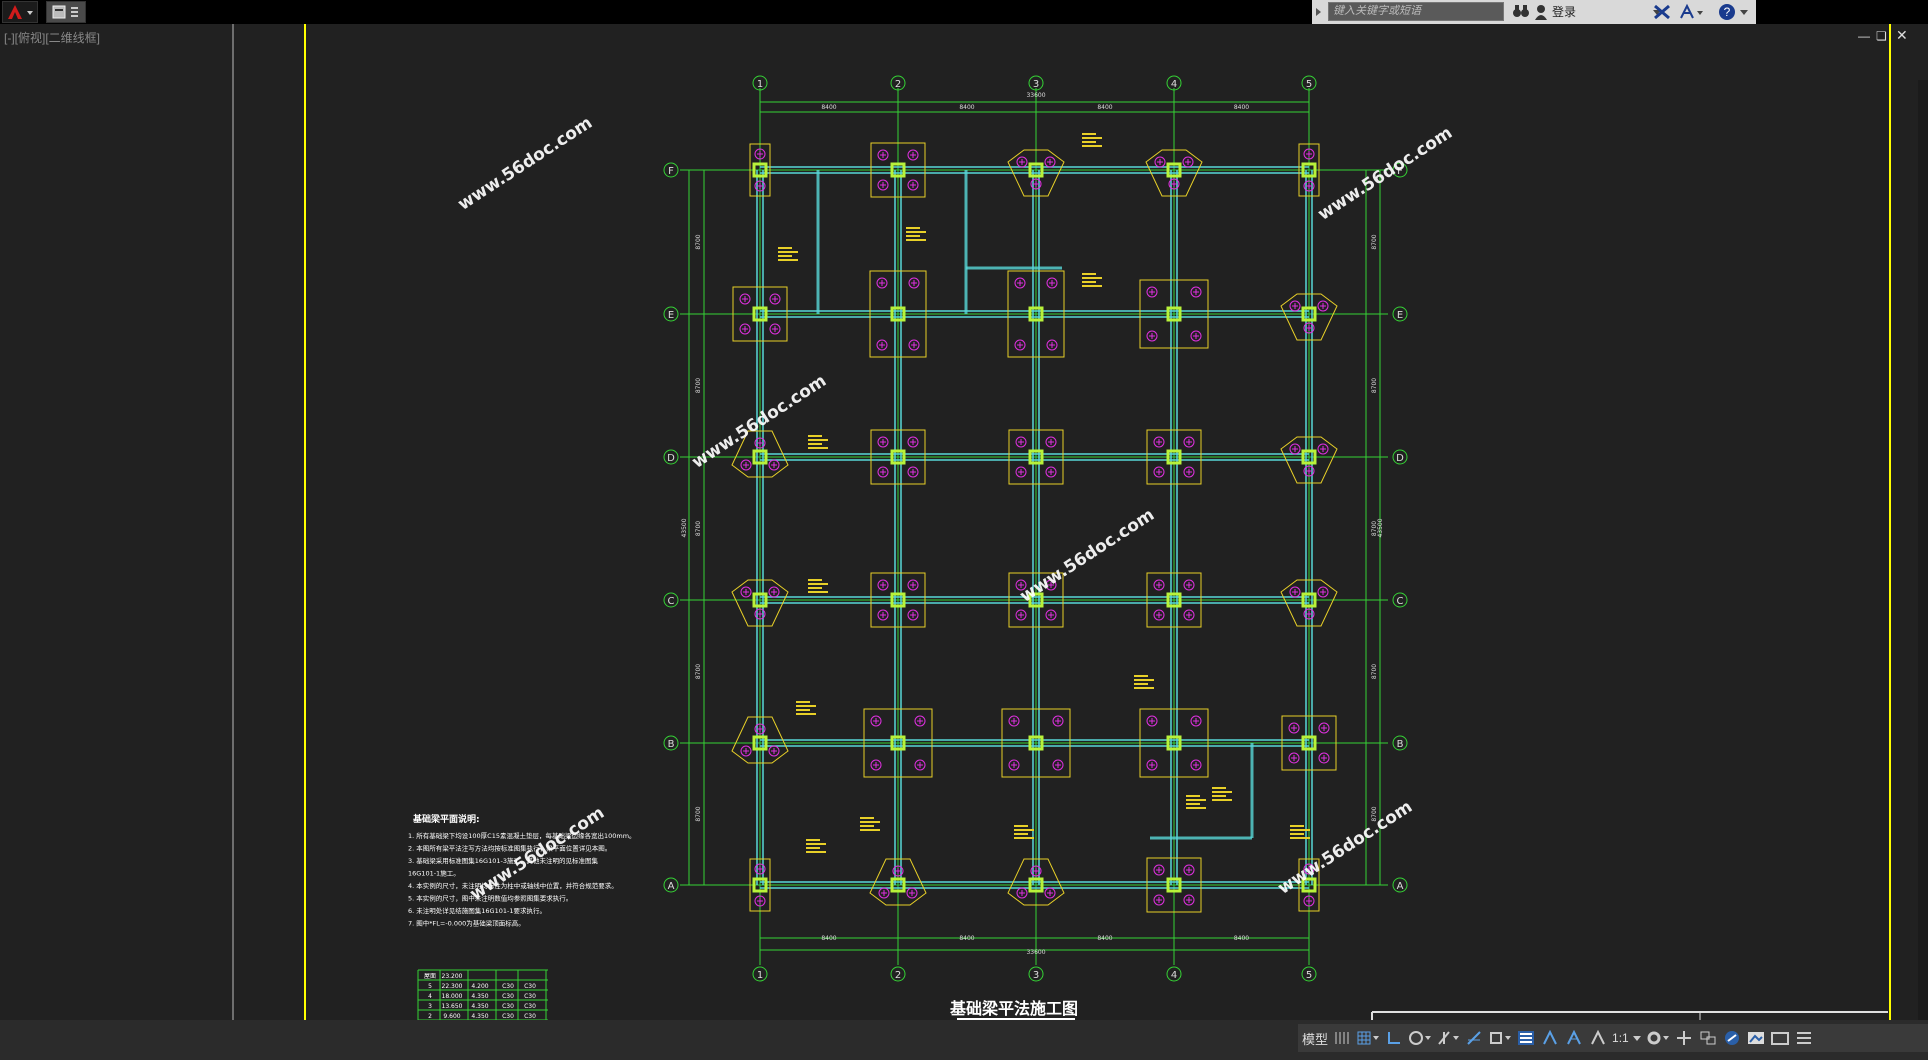 The height and width of the screenshot is (1060, 1928). I want to click on help-button: ?, so click(1733, 12).